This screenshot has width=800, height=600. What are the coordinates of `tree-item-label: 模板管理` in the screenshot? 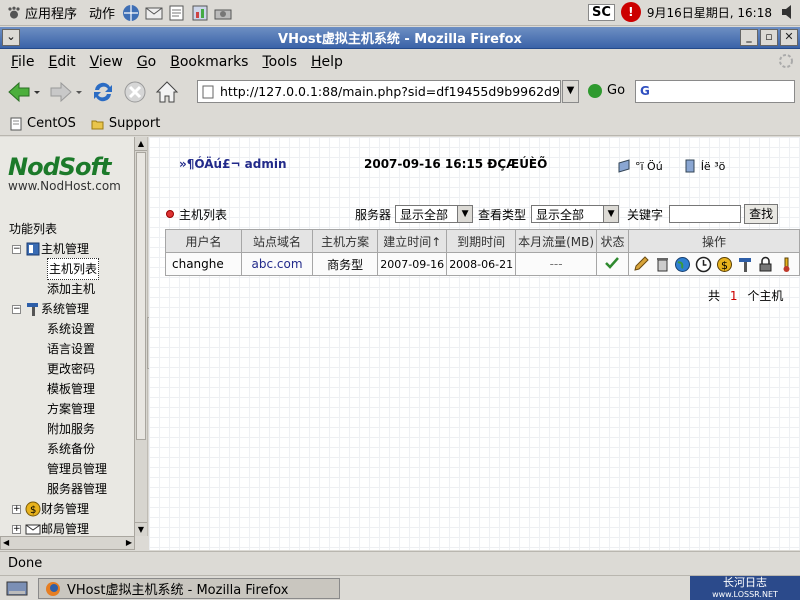 It's located at (71, 389).